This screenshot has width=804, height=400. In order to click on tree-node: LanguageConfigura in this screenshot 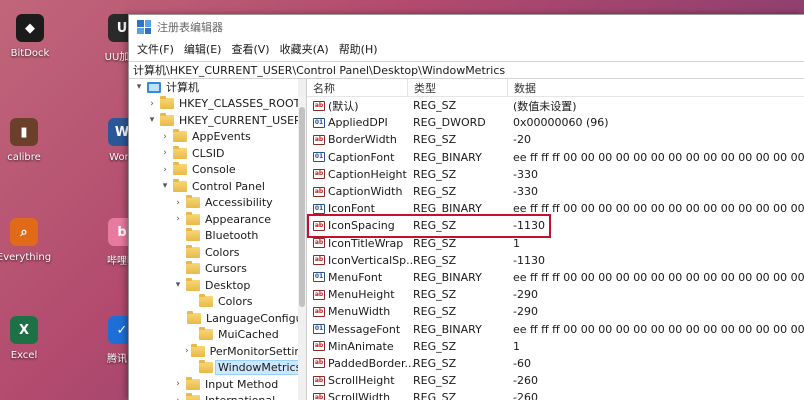, I will do `click(217, 318)`.